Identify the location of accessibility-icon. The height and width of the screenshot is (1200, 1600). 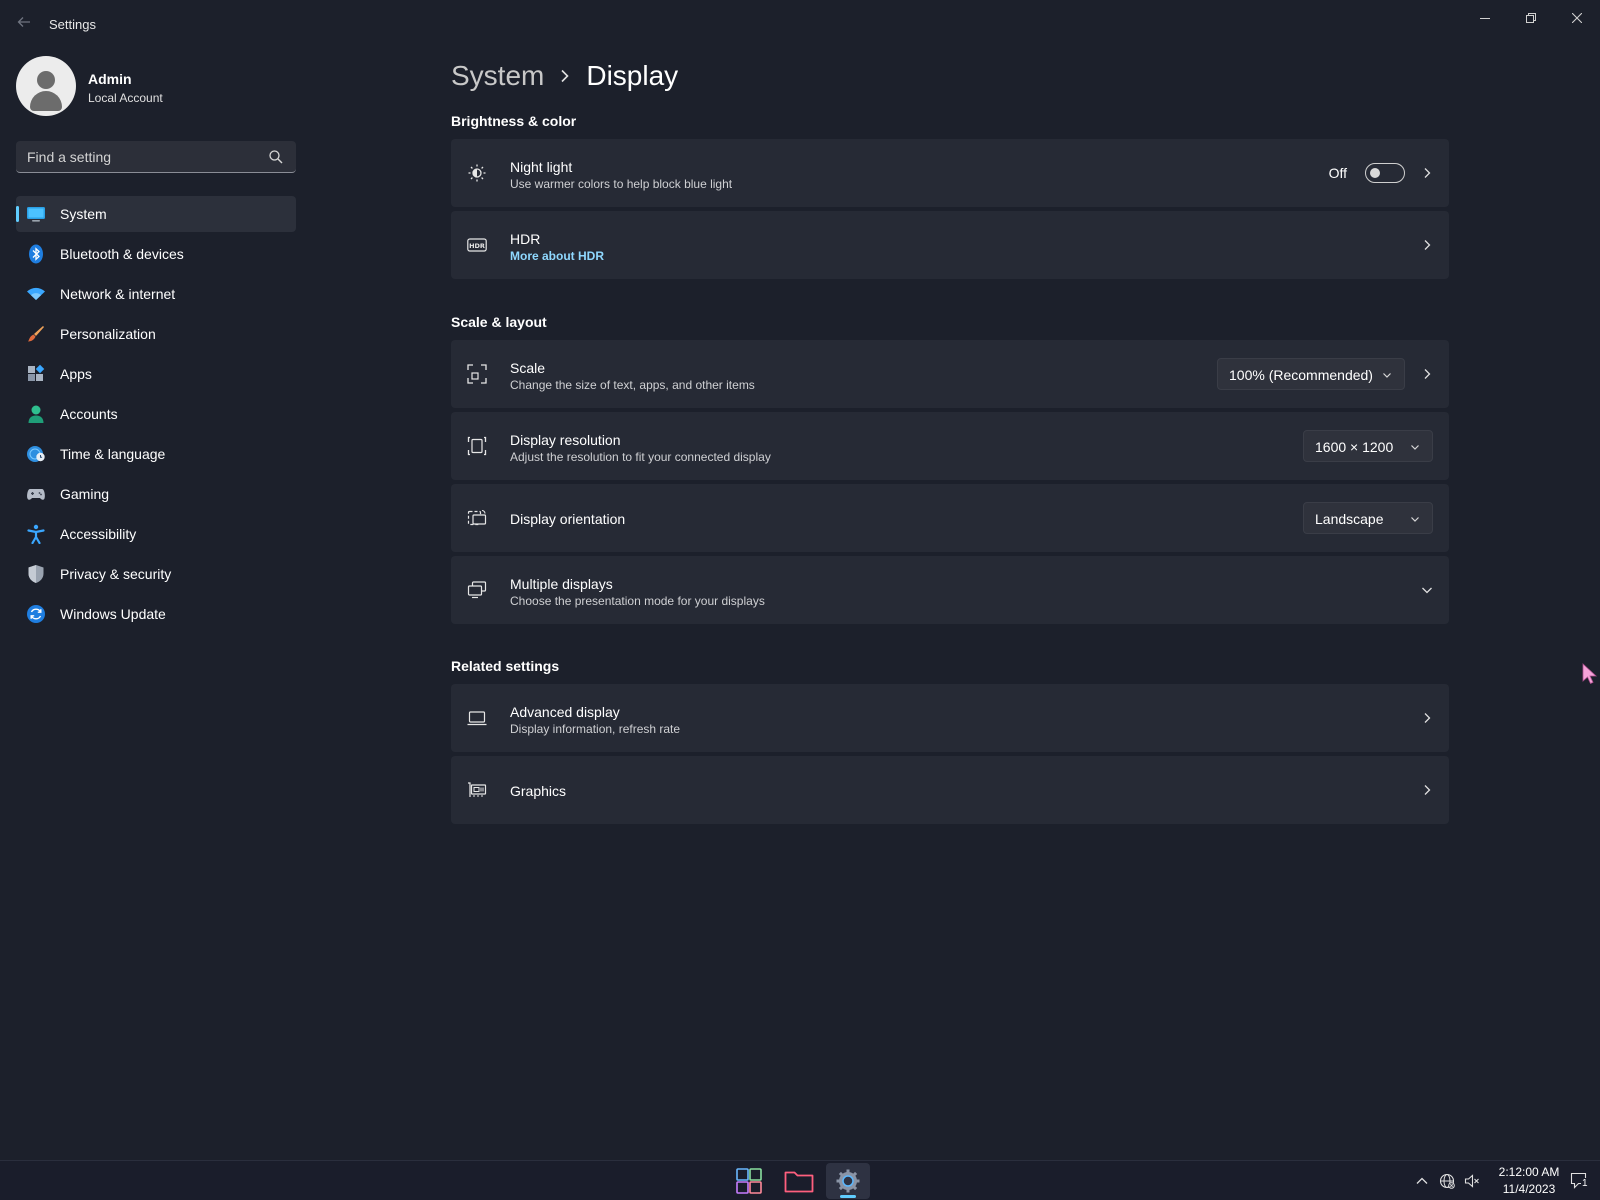
(36, 534).